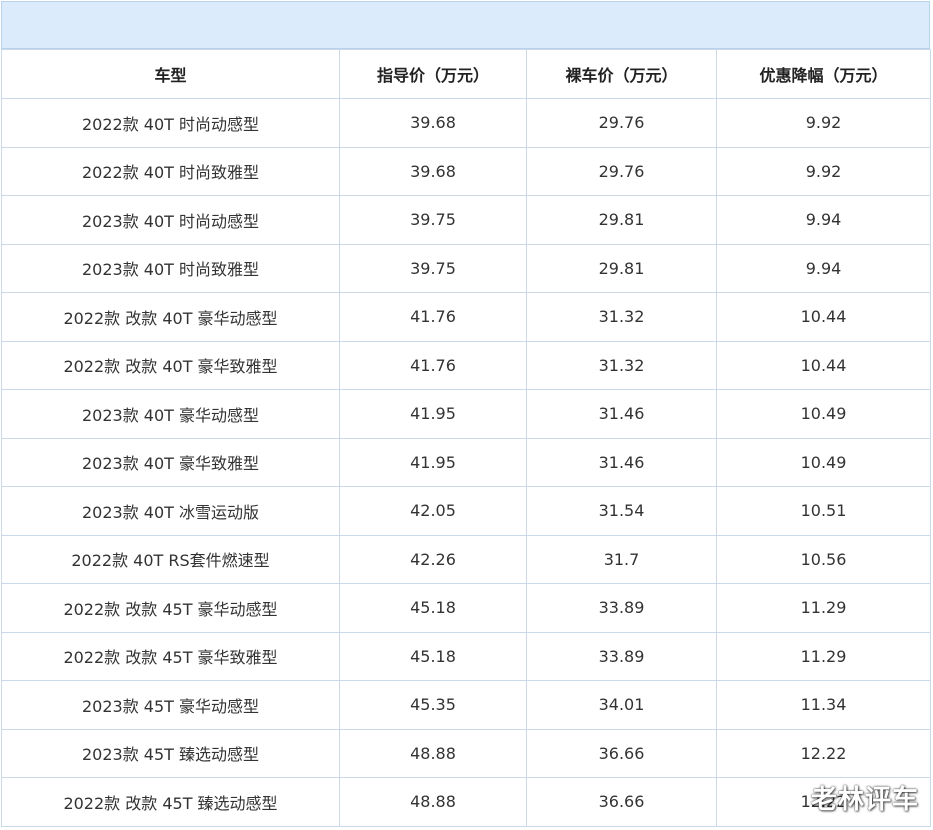 This screenshot has height=830, width=933. Describe the element at coordinates (170, 608) in the screenshot. I see `cell-model: 2022款 改款 45T 豪华动感型` at that location.